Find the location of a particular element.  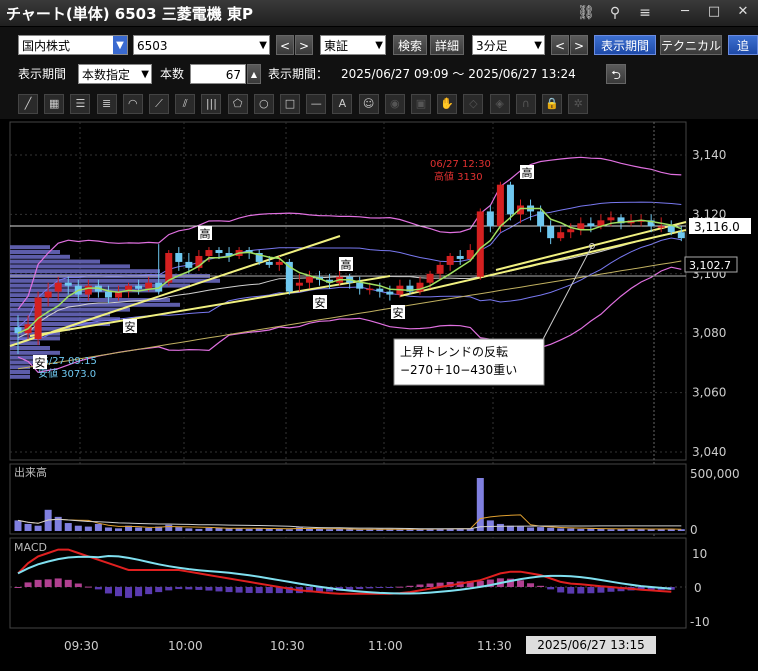

period-button: 表示期間 is located at coordinates (625, 45).